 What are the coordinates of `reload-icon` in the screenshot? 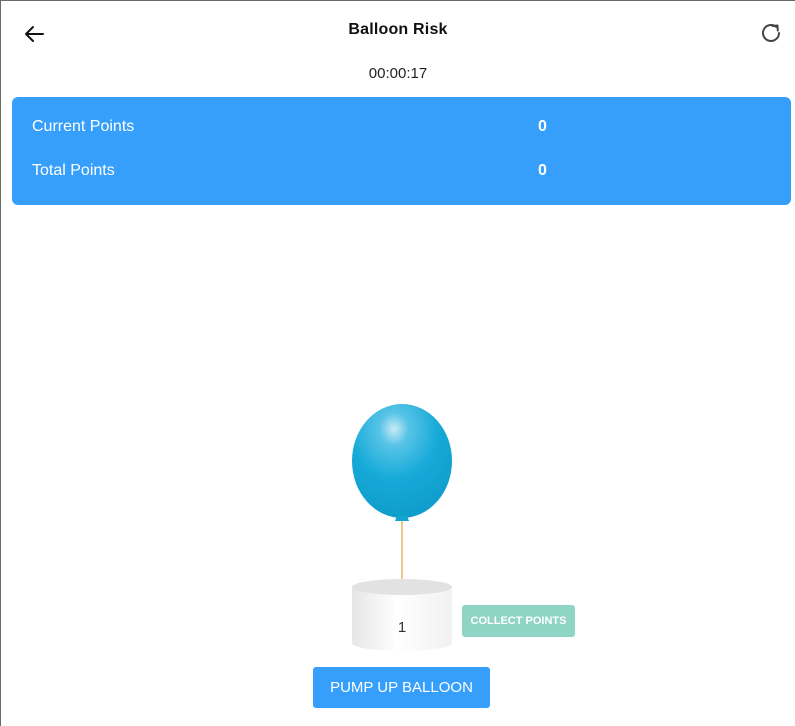 It's located at (771, 33).